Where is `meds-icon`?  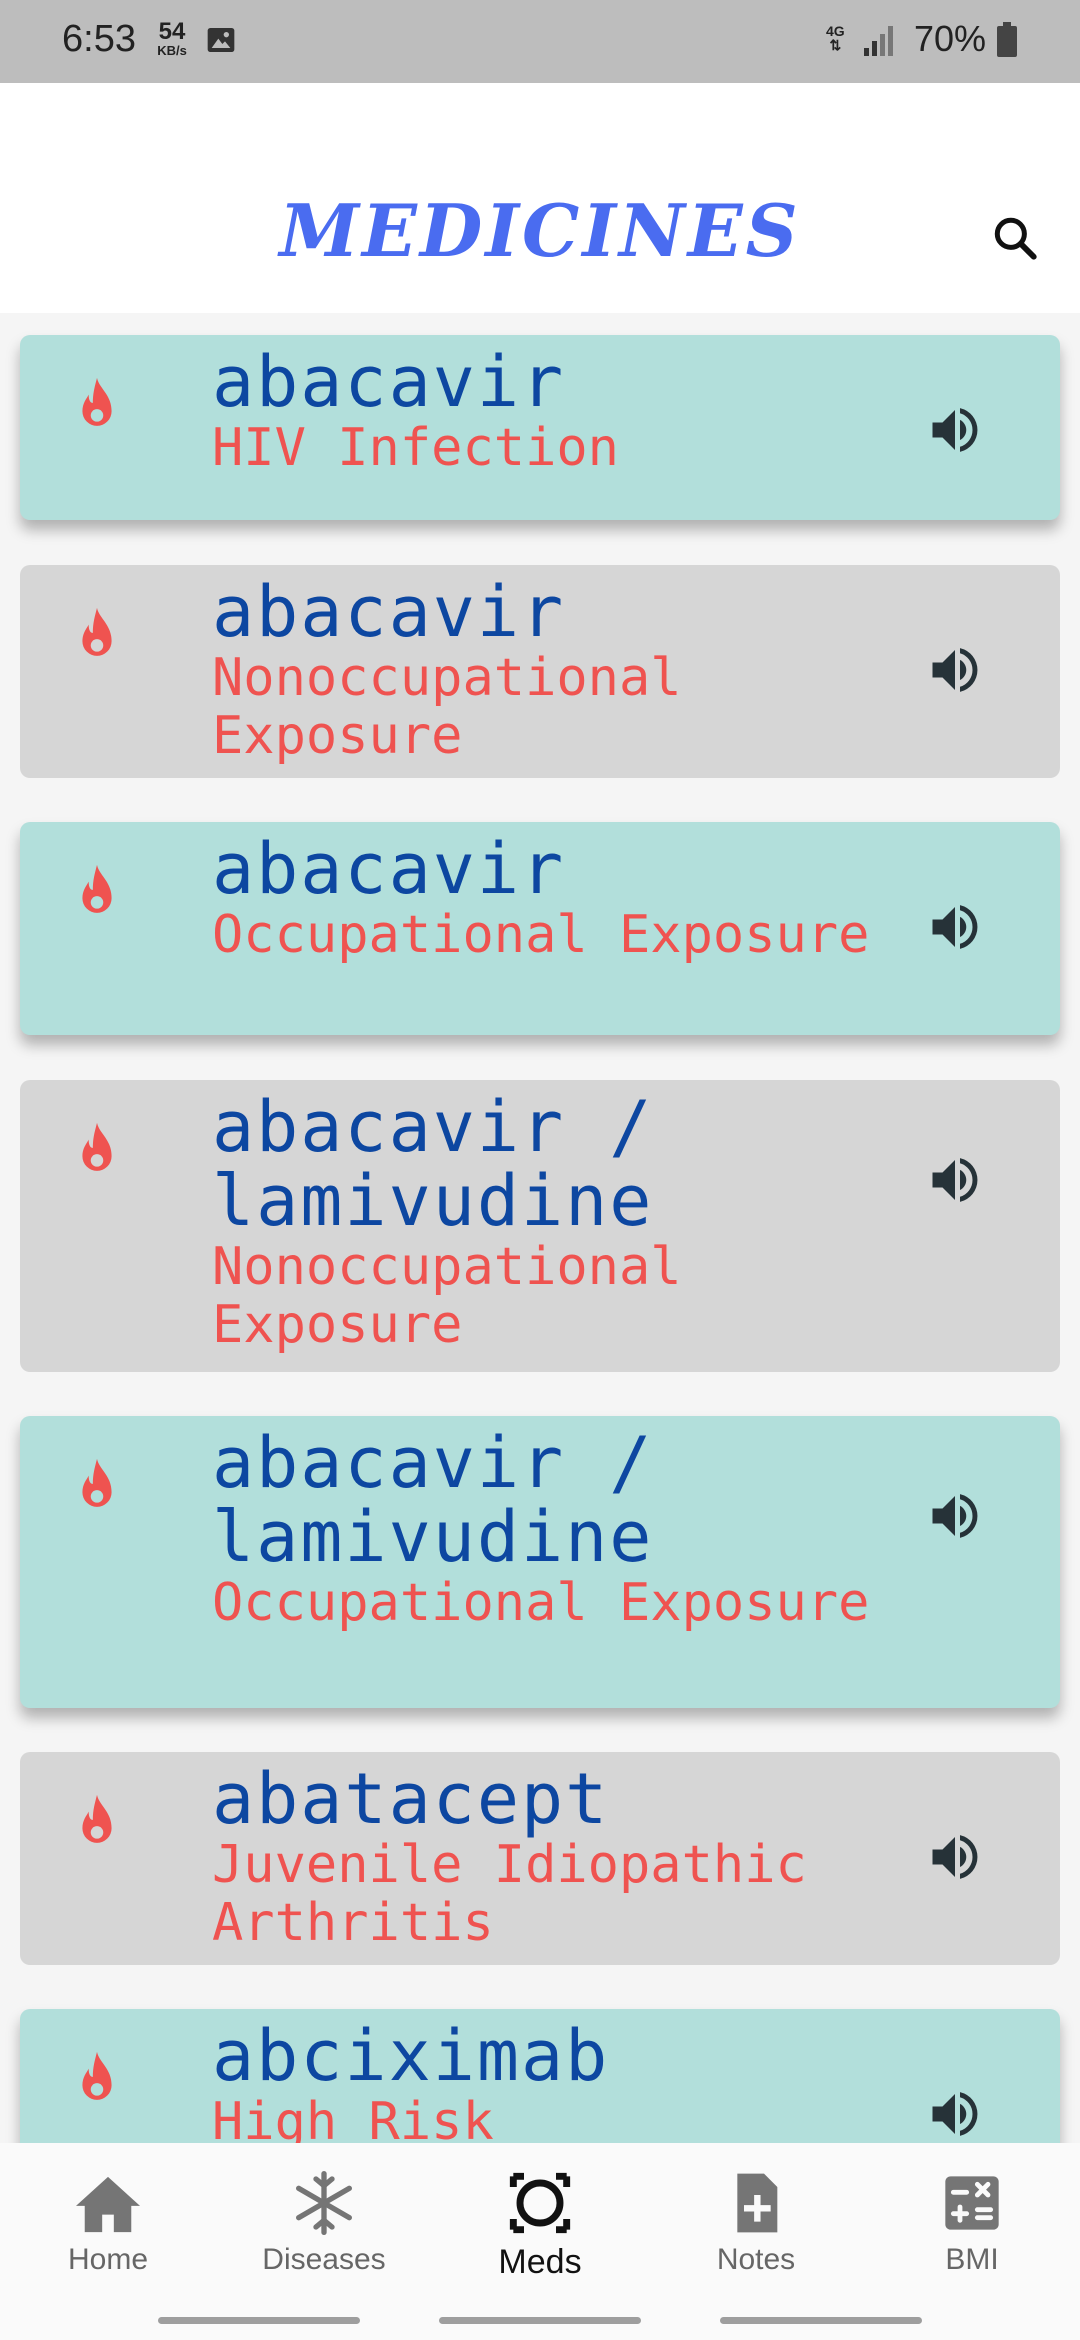 meds-icon is located at coordinates (540, 2203).